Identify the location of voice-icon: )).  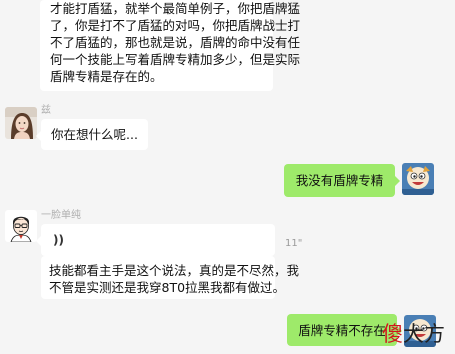
(58, 240).